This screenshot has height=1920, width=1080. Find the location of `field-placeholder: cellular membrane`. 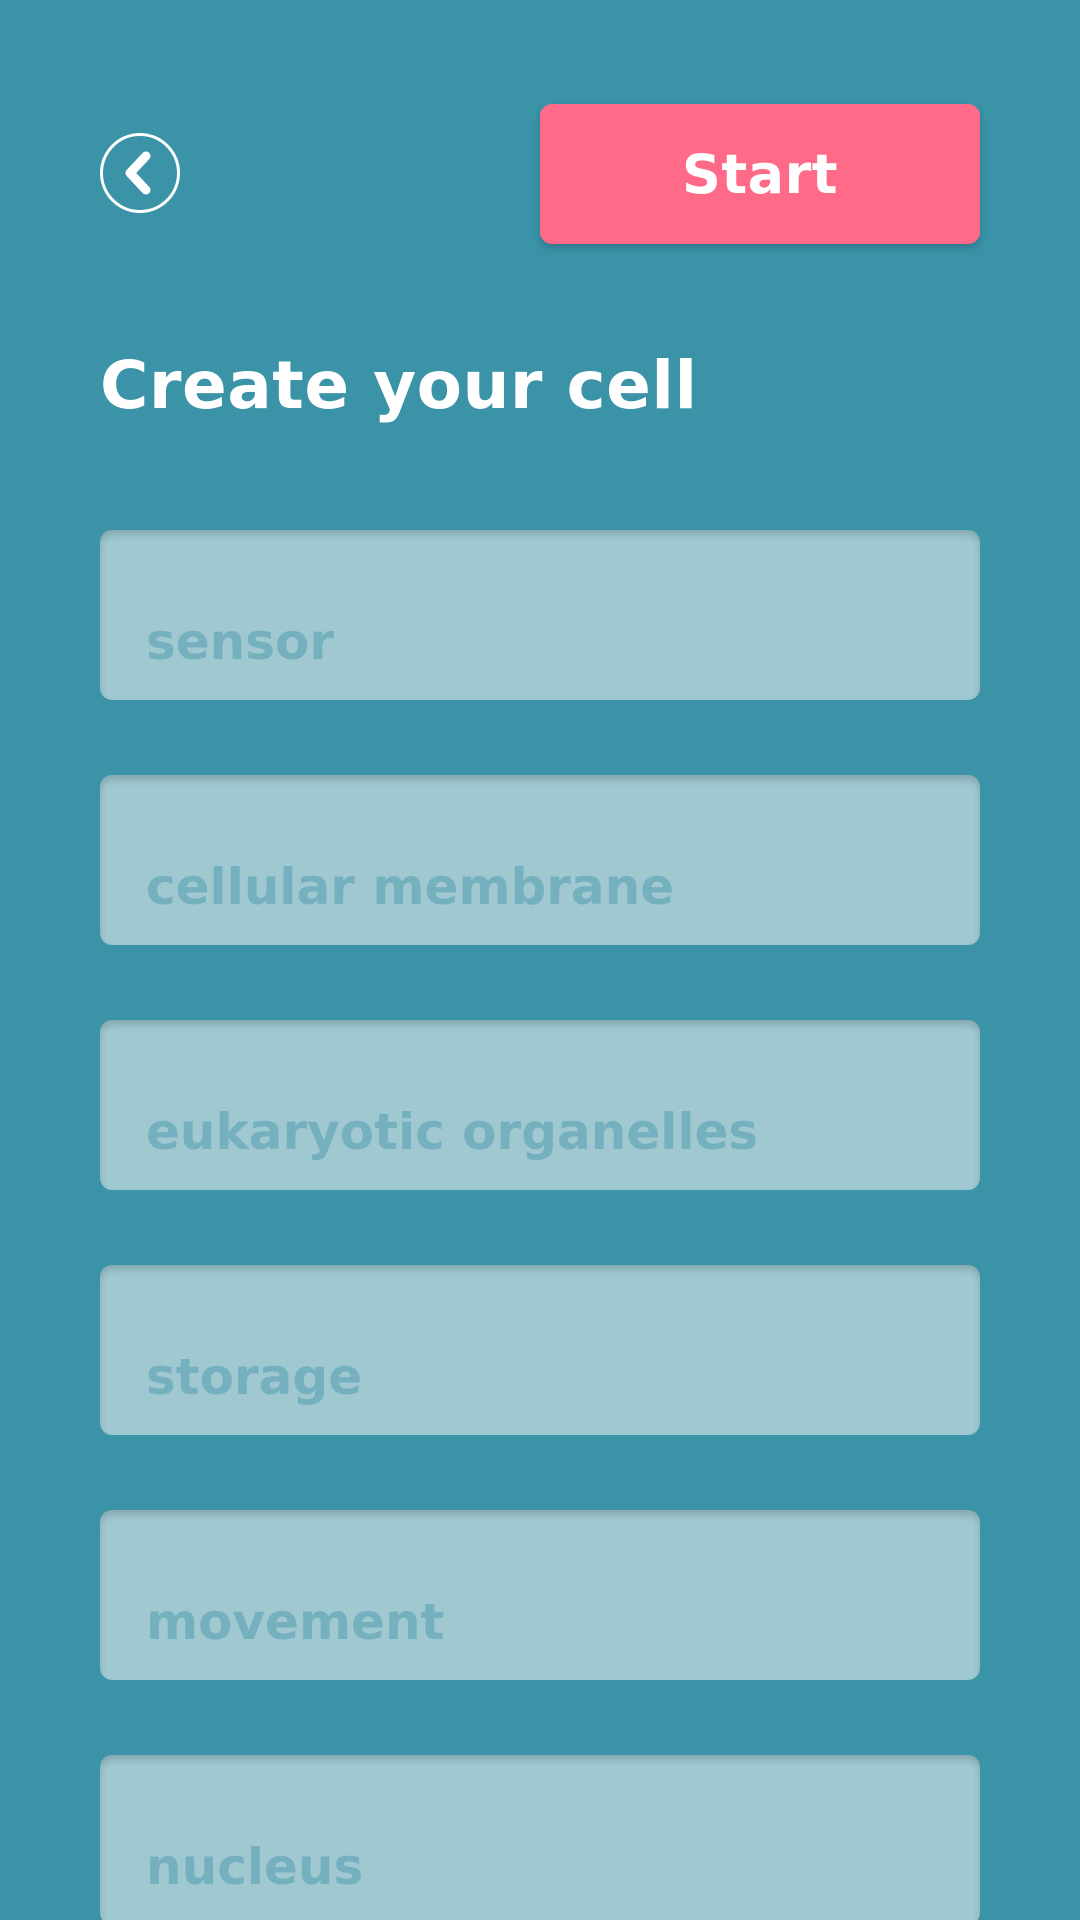

field-placeholder: cellular membrane is located at coordinates (410, 887).